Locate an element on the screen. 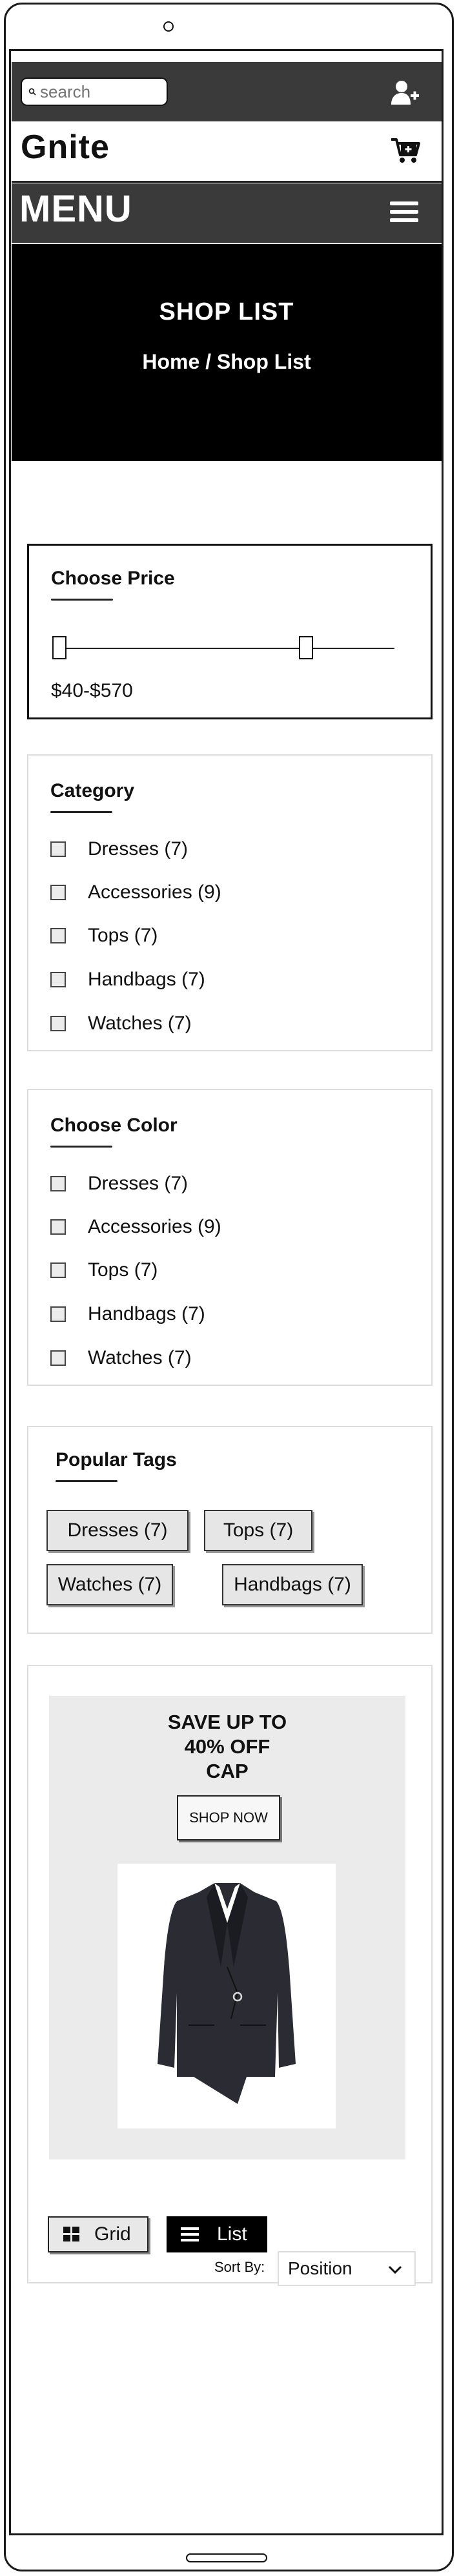  promo-product-image is located at coordinates (226, 1996).